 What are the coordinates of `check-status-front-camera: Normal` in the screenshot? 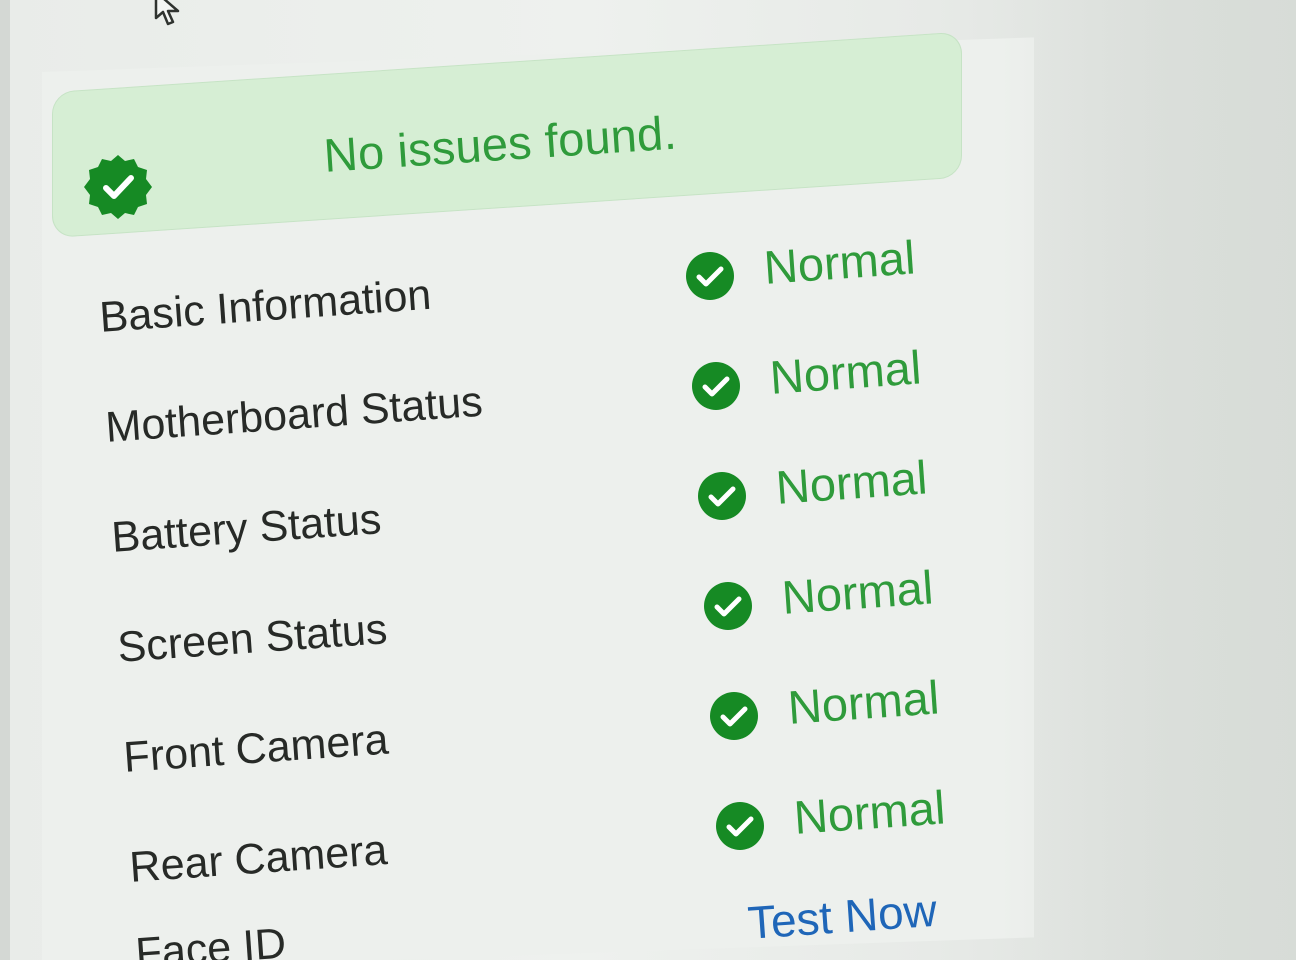 It's located at (858, 713).